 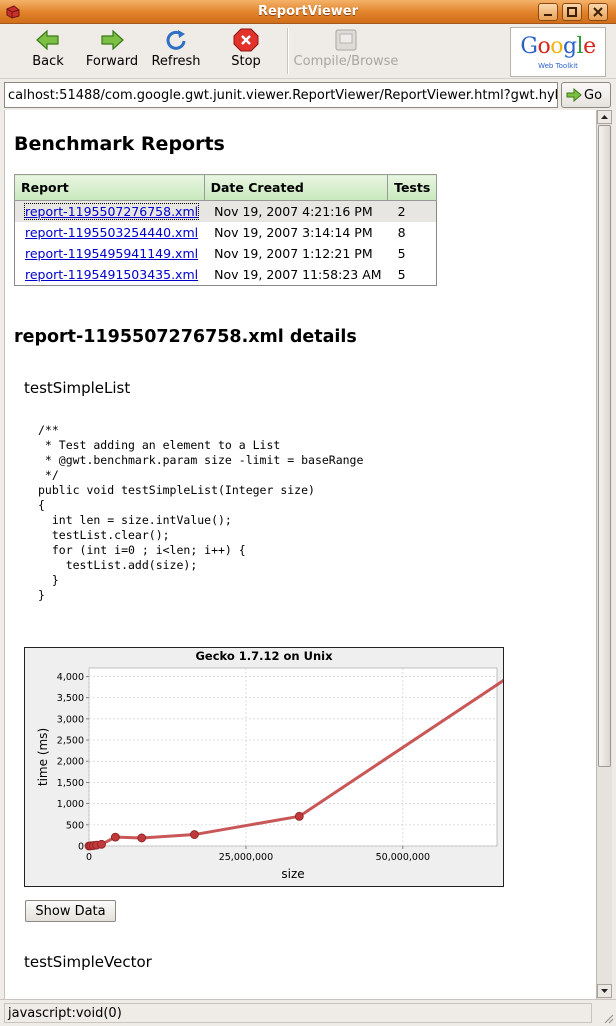 I want to click on status-text: javascript:void(0), so click(x=298, y=1013).